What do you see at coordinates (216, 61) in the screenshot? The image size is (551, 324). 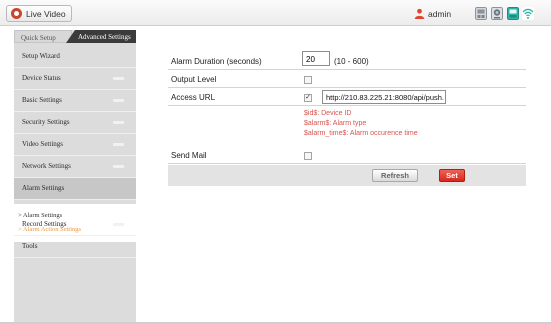 I see `alarm-duration-label: Alarm Duration (seconds)` at bounding box center [216, 61].